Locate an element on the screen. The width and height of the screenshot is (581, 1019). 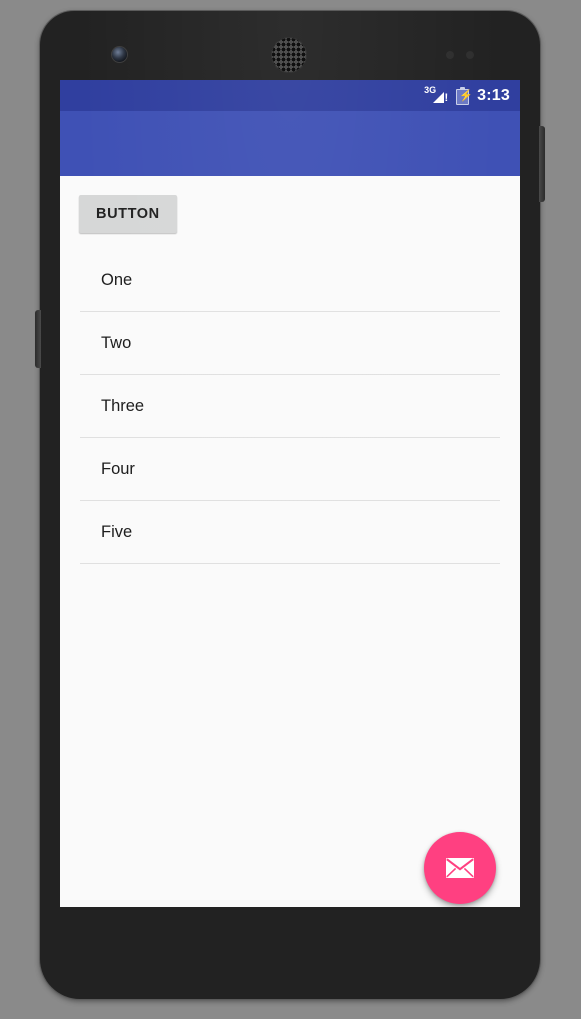
list-item: Three is located at coordinates (290, 406).